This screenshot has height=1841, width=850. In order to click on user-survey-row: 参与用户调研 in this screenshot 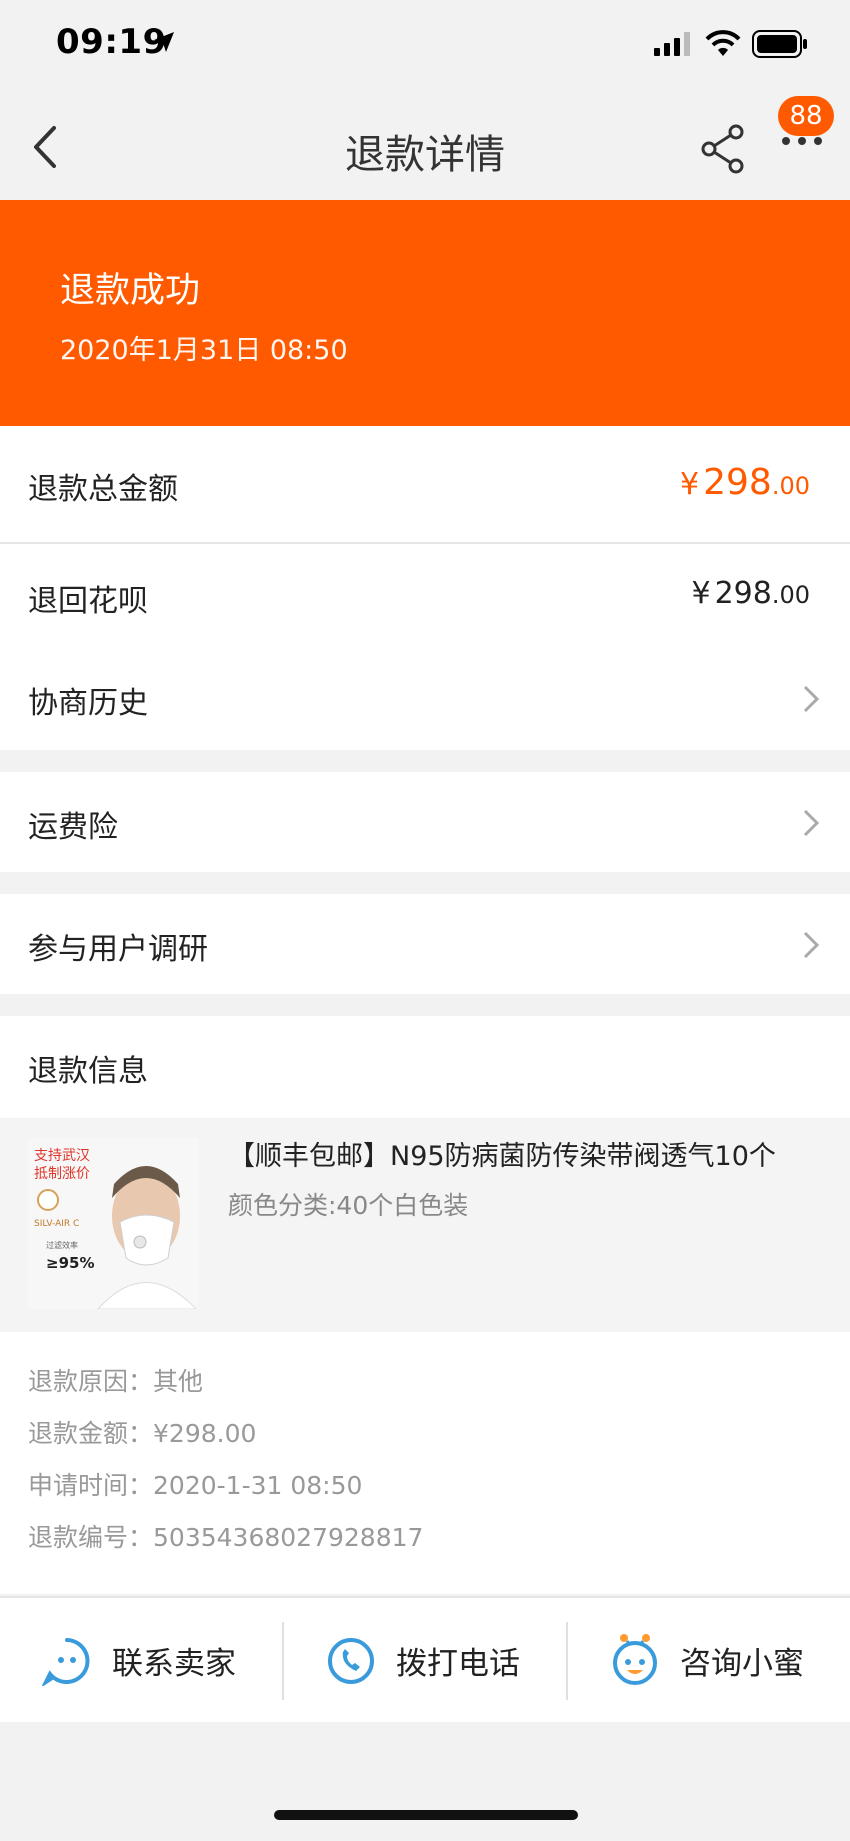, I will do `click(425, 944)`.